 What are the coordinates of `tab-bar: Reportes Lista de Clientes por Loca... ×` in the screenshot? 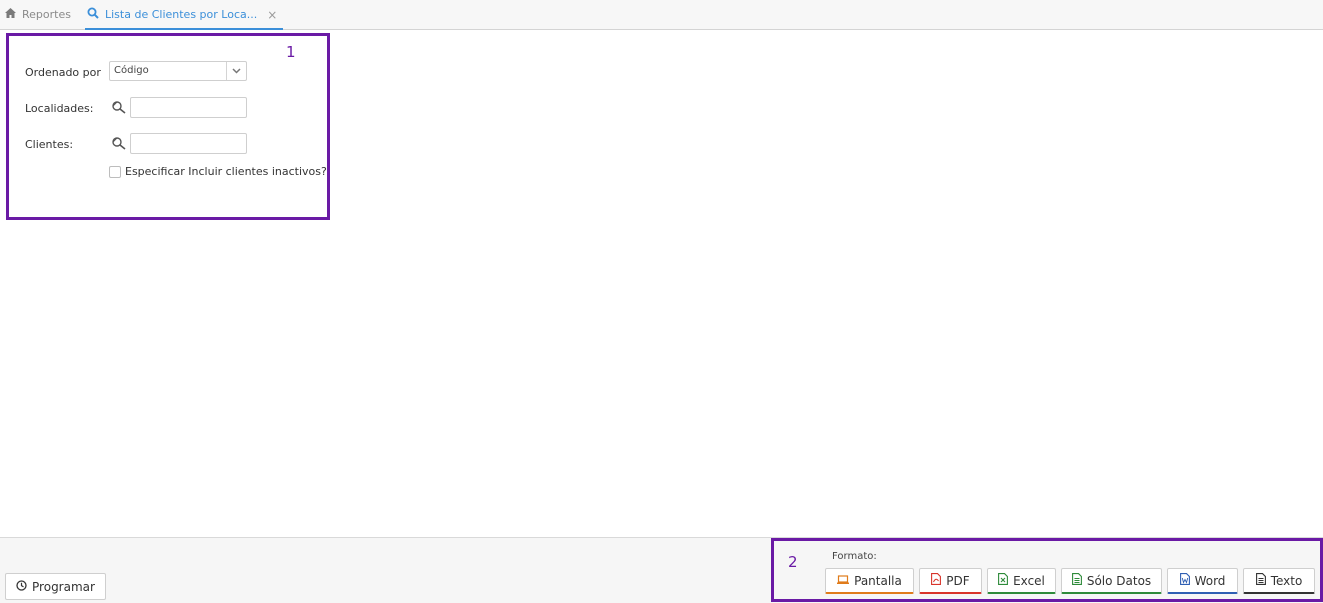 It's located at (661, 15).